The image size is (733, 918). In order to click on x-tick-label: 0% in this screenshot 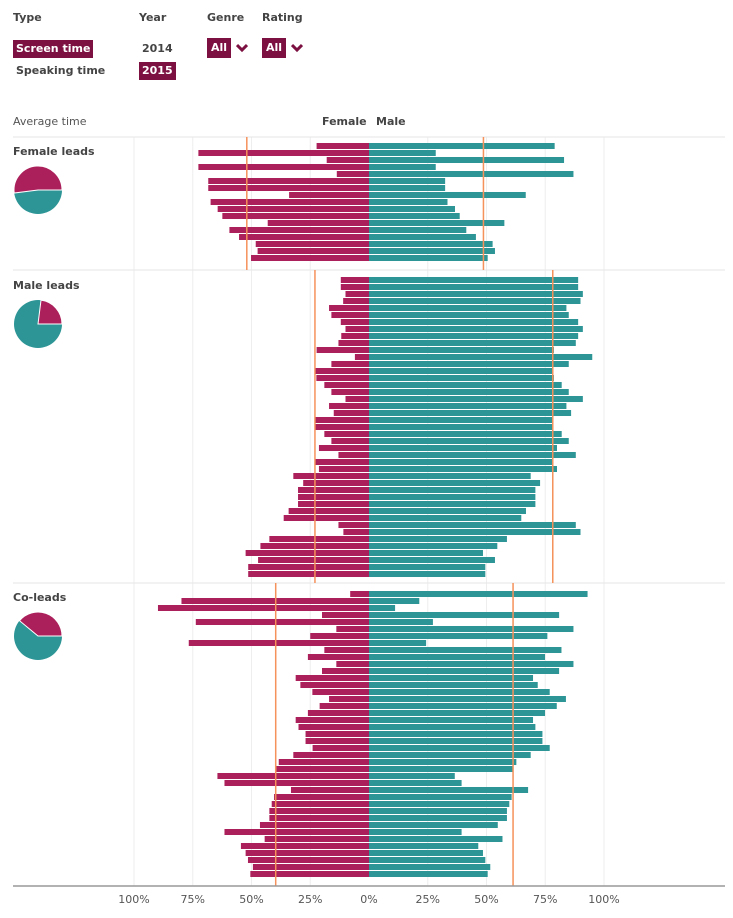, I will do `click(368, 899)`.